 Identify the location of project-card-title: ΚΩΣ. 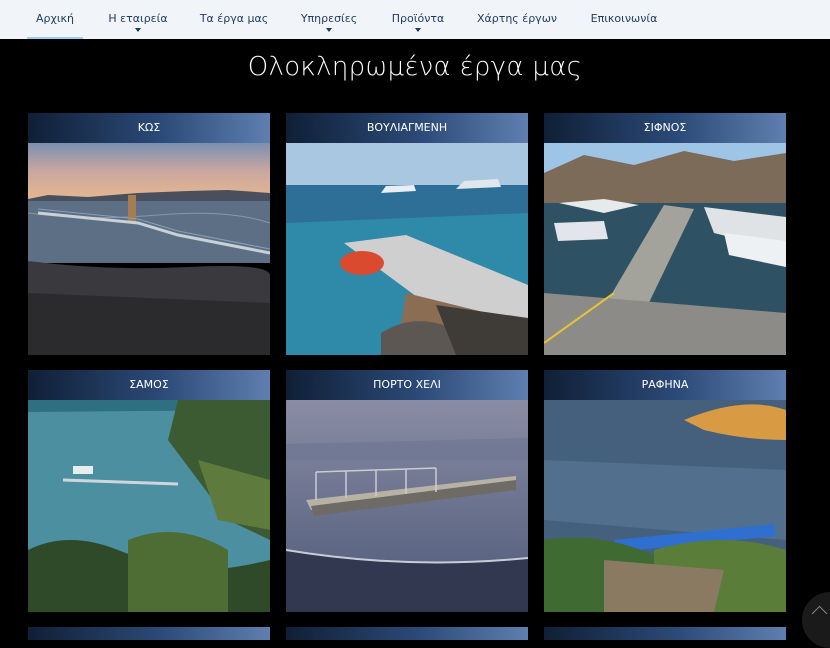
(149, 128).